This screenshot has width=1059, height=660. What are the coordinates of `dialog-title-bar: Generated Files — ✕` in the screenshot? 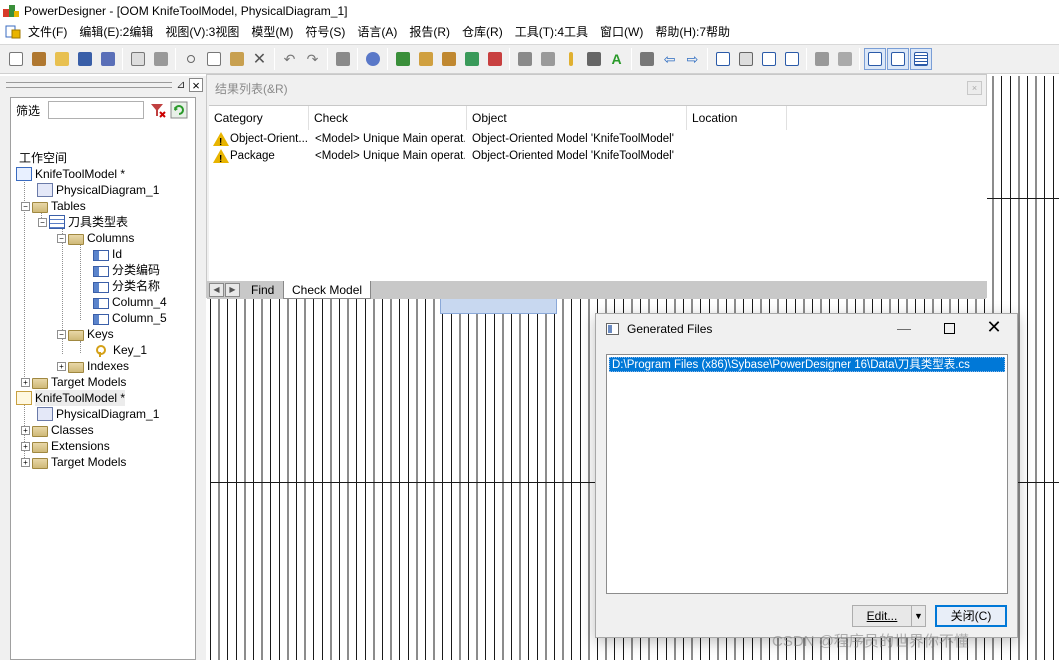 It's located at (806, 329).